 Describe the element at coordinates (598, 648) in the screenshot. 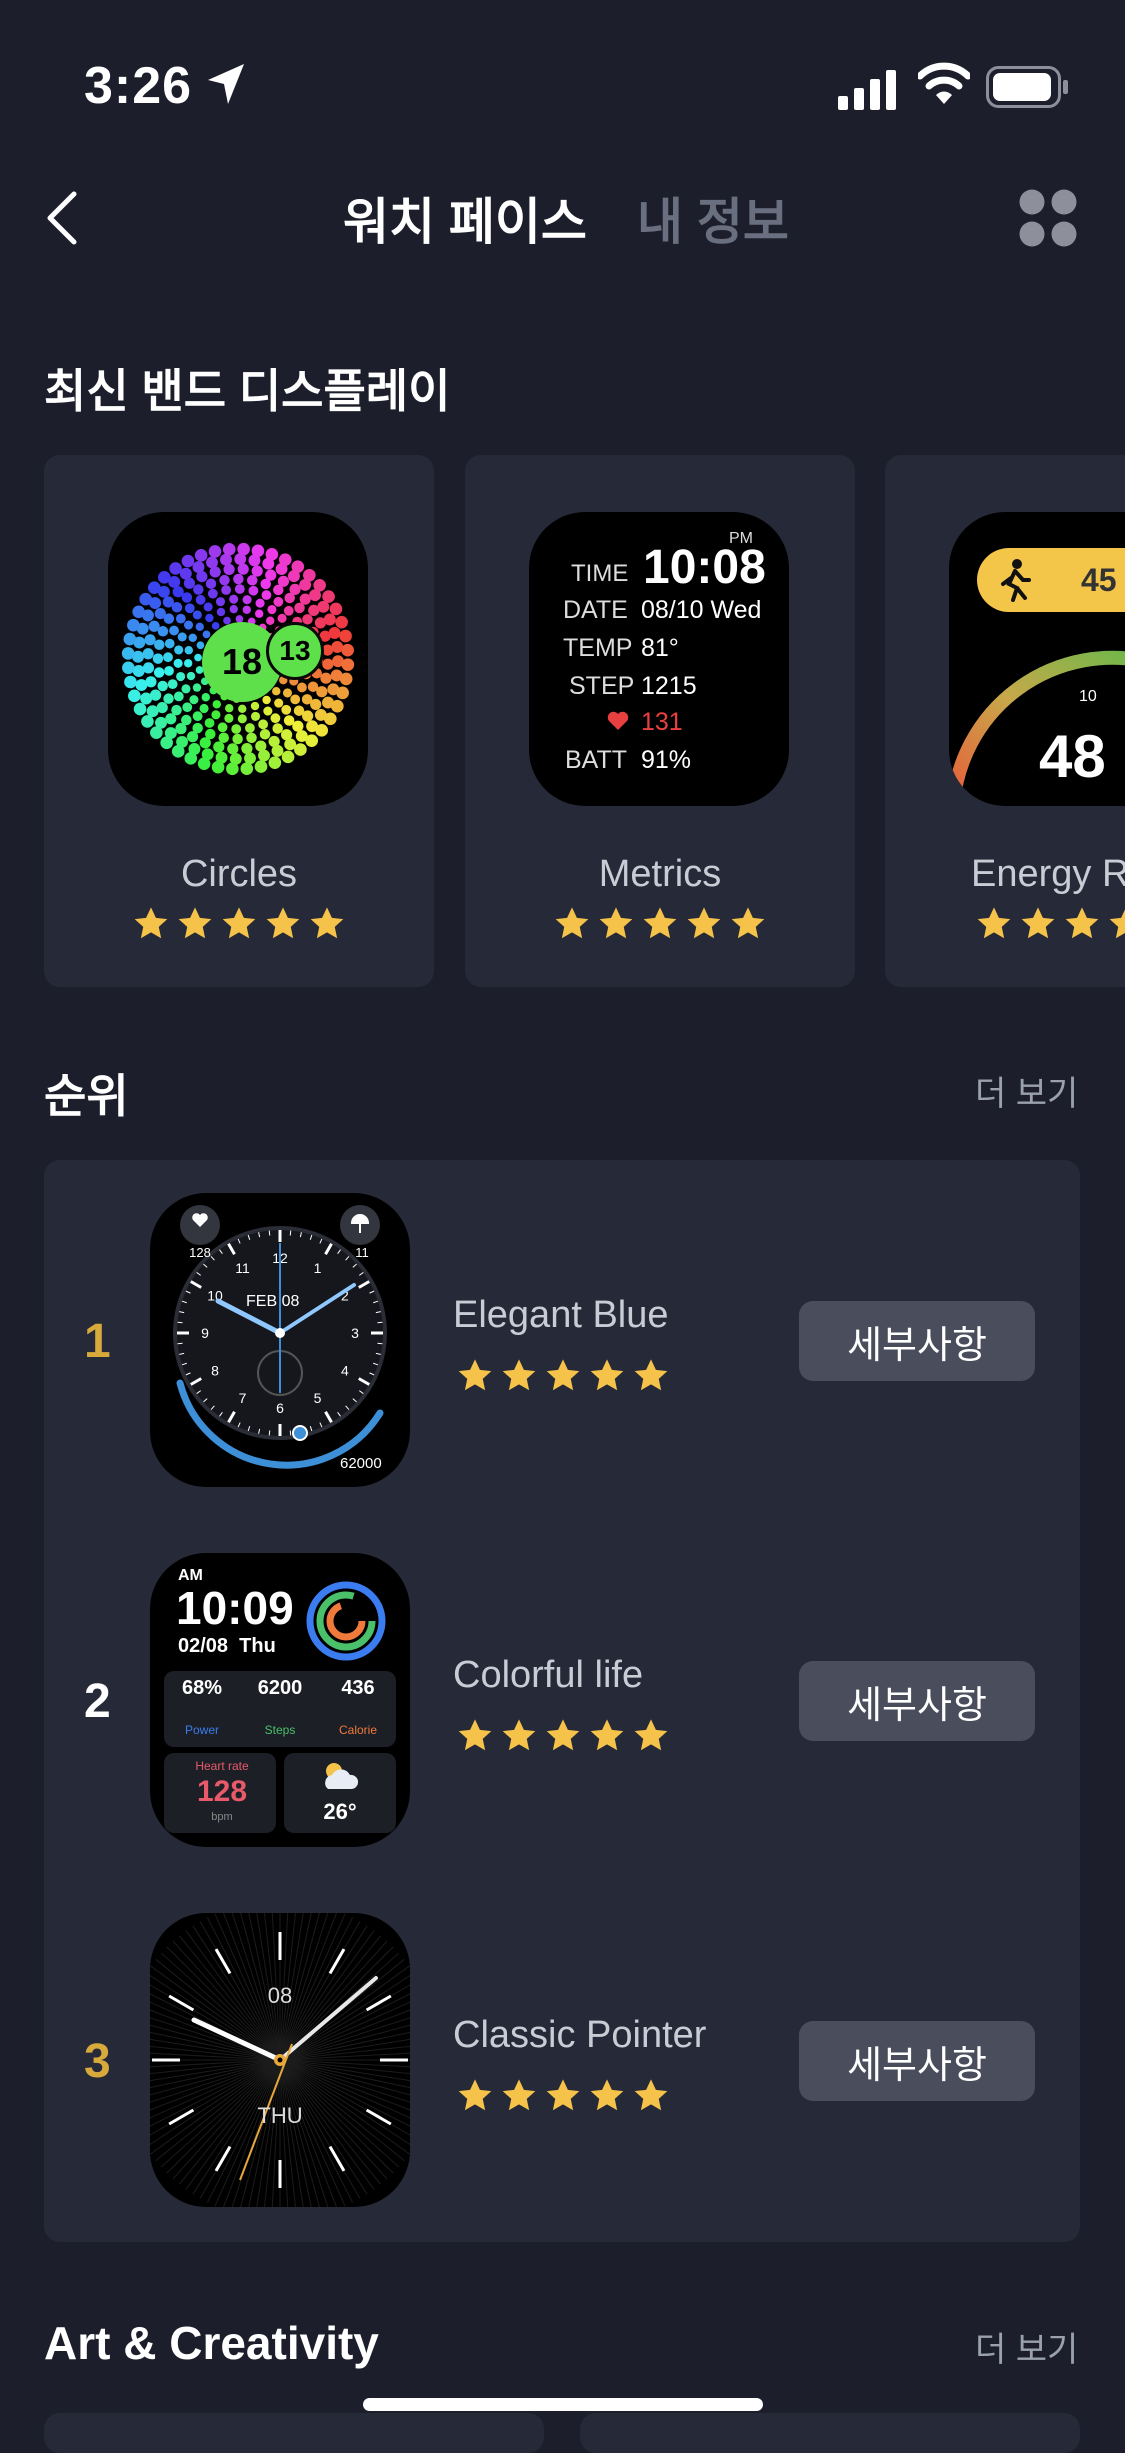

I see `face-temp-label: TEMP` at that location.